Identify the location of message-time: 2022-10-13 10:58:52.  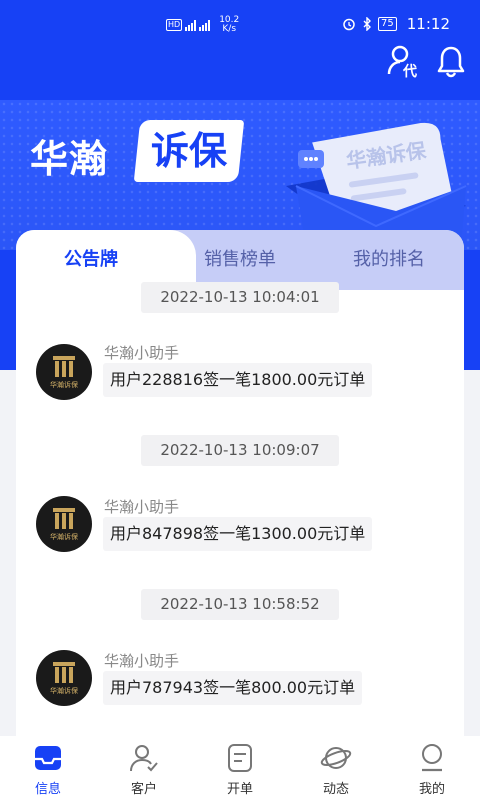
(240, 604).